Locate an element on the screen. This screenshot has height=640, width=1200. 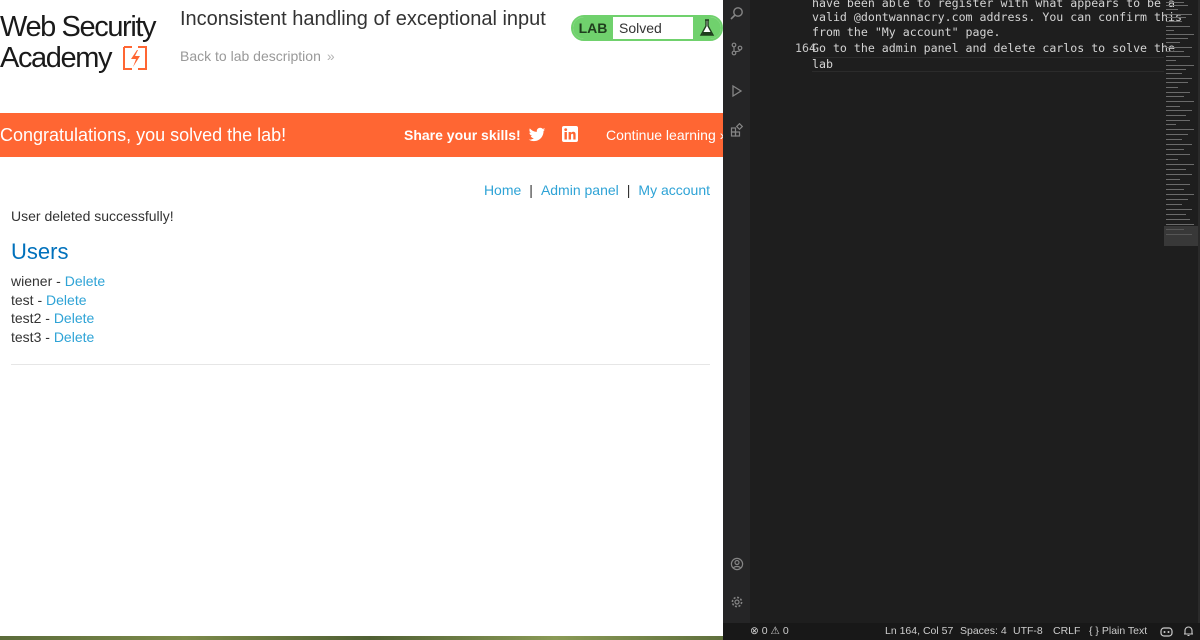
top-nav: Home | Admin panel | My account is located at coordinates (597, 190).